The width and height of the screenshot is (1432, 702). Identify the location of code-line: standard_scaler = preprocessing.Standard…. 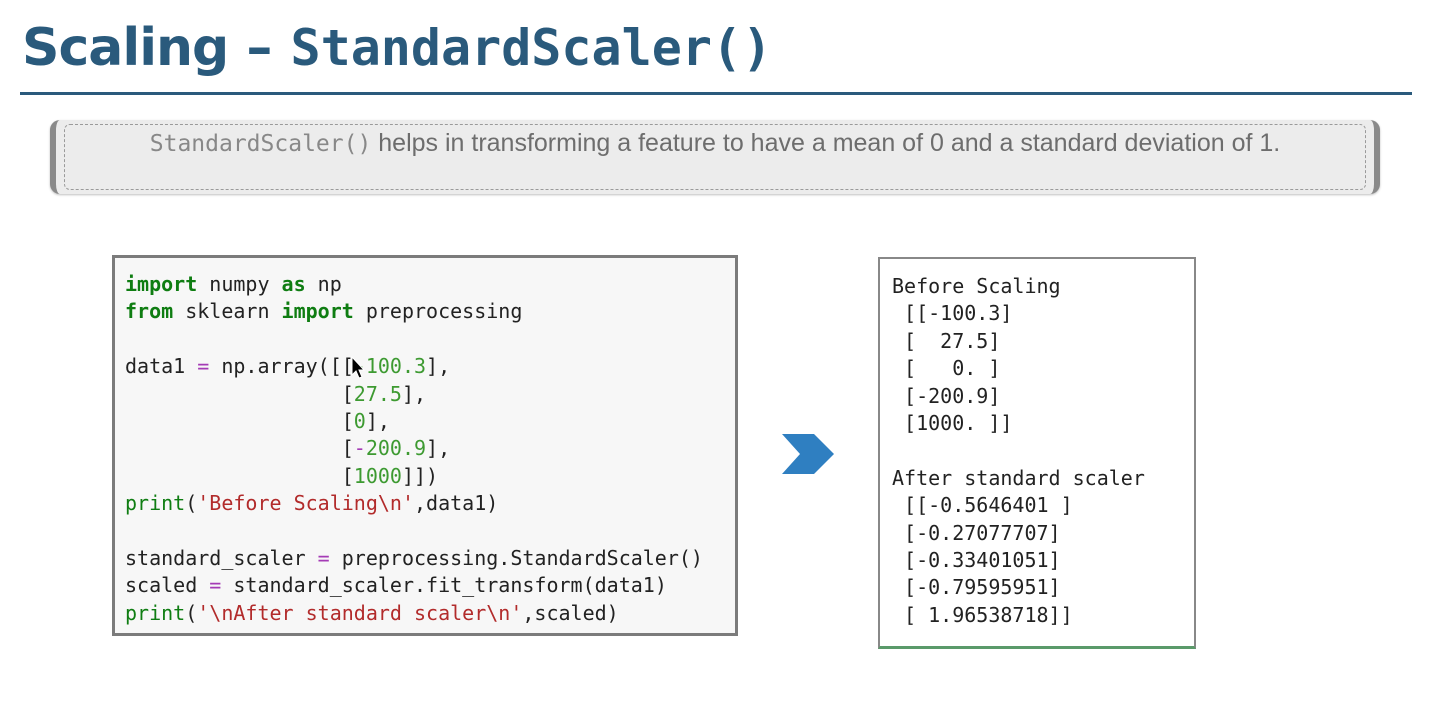
(414, 558).